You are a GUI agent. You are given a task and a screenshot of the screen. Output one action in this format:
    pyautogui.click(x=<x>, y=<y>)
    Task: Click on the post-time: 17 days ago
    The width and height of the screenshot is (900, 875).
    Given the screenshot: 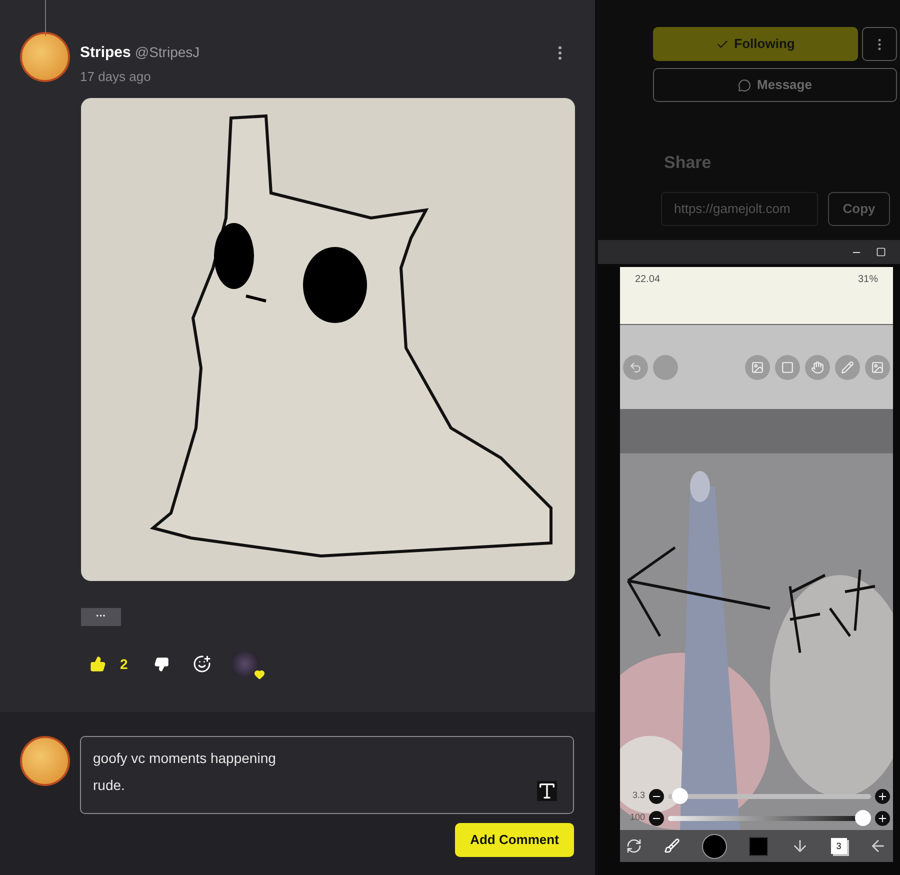 What is the action you would take?
    pyautogui.click(x=116, y=77)
    